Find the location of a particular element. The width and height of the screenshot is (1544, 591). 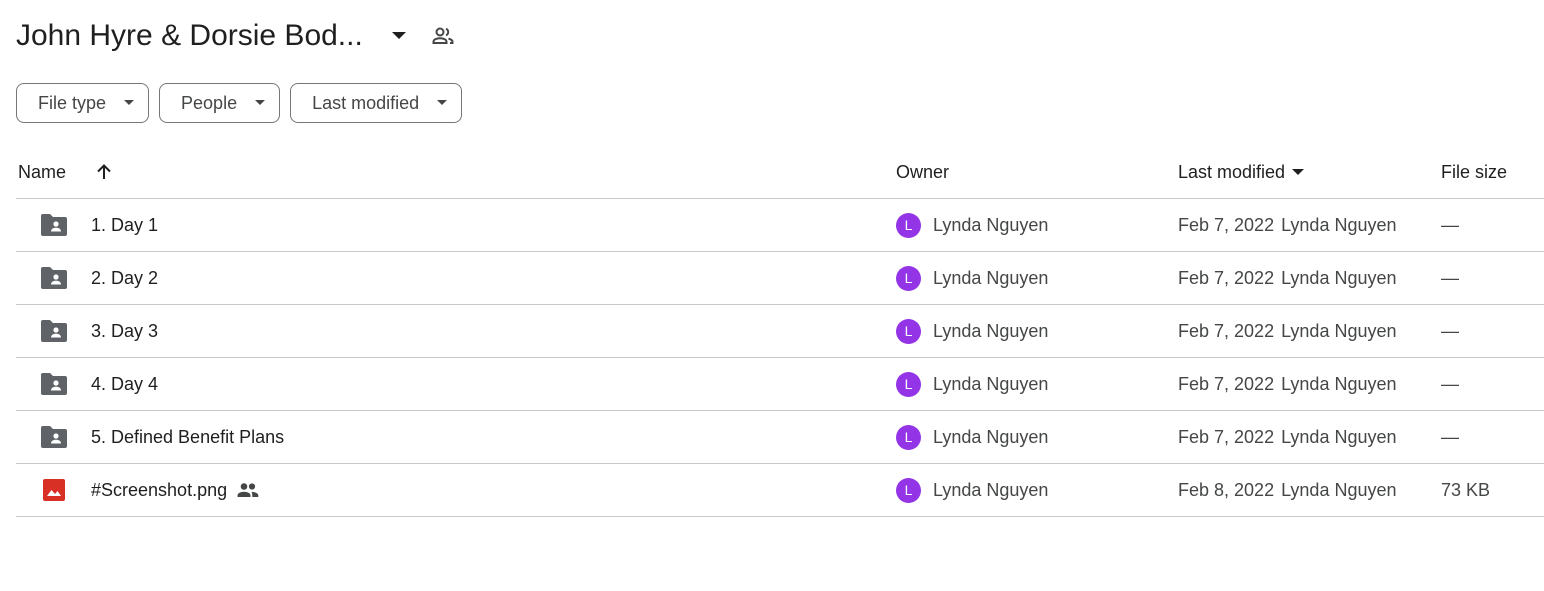

file-name-cell: #Screenshot.png is located at coordinates (175, 490).